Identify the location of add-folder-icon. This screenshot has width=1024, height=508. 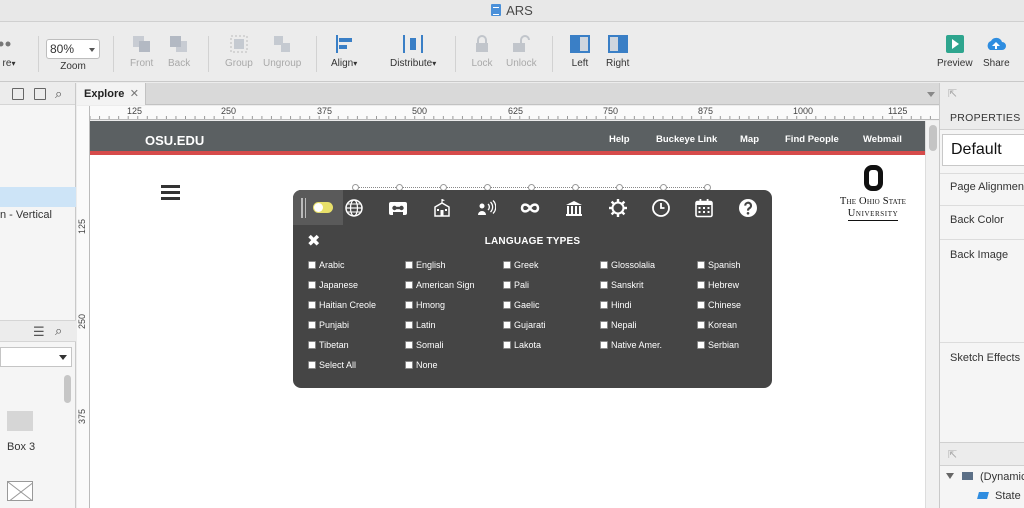
(40, 94).